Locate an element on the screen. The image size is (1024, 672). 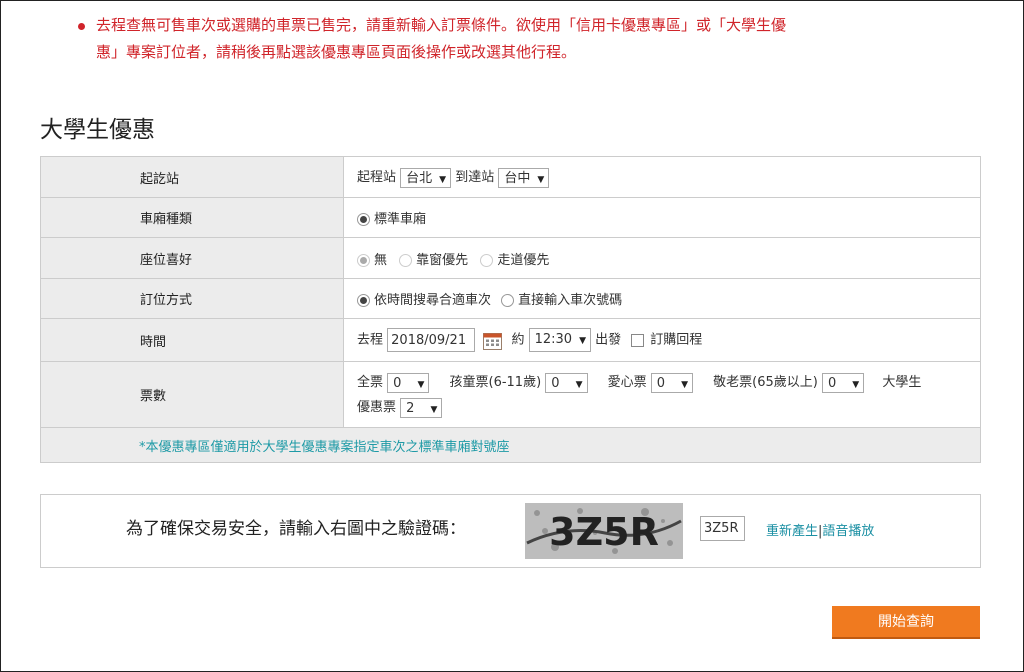
child-ticket-label: 孩童票(6-11歲) is located at coordinates (495, 382).